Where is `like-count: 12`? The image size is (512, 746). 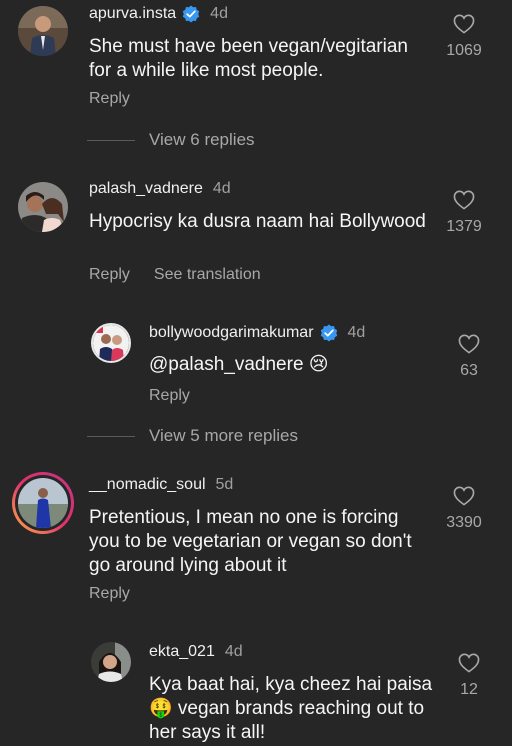 like-count: 12 is located at coordinates (469, 689).